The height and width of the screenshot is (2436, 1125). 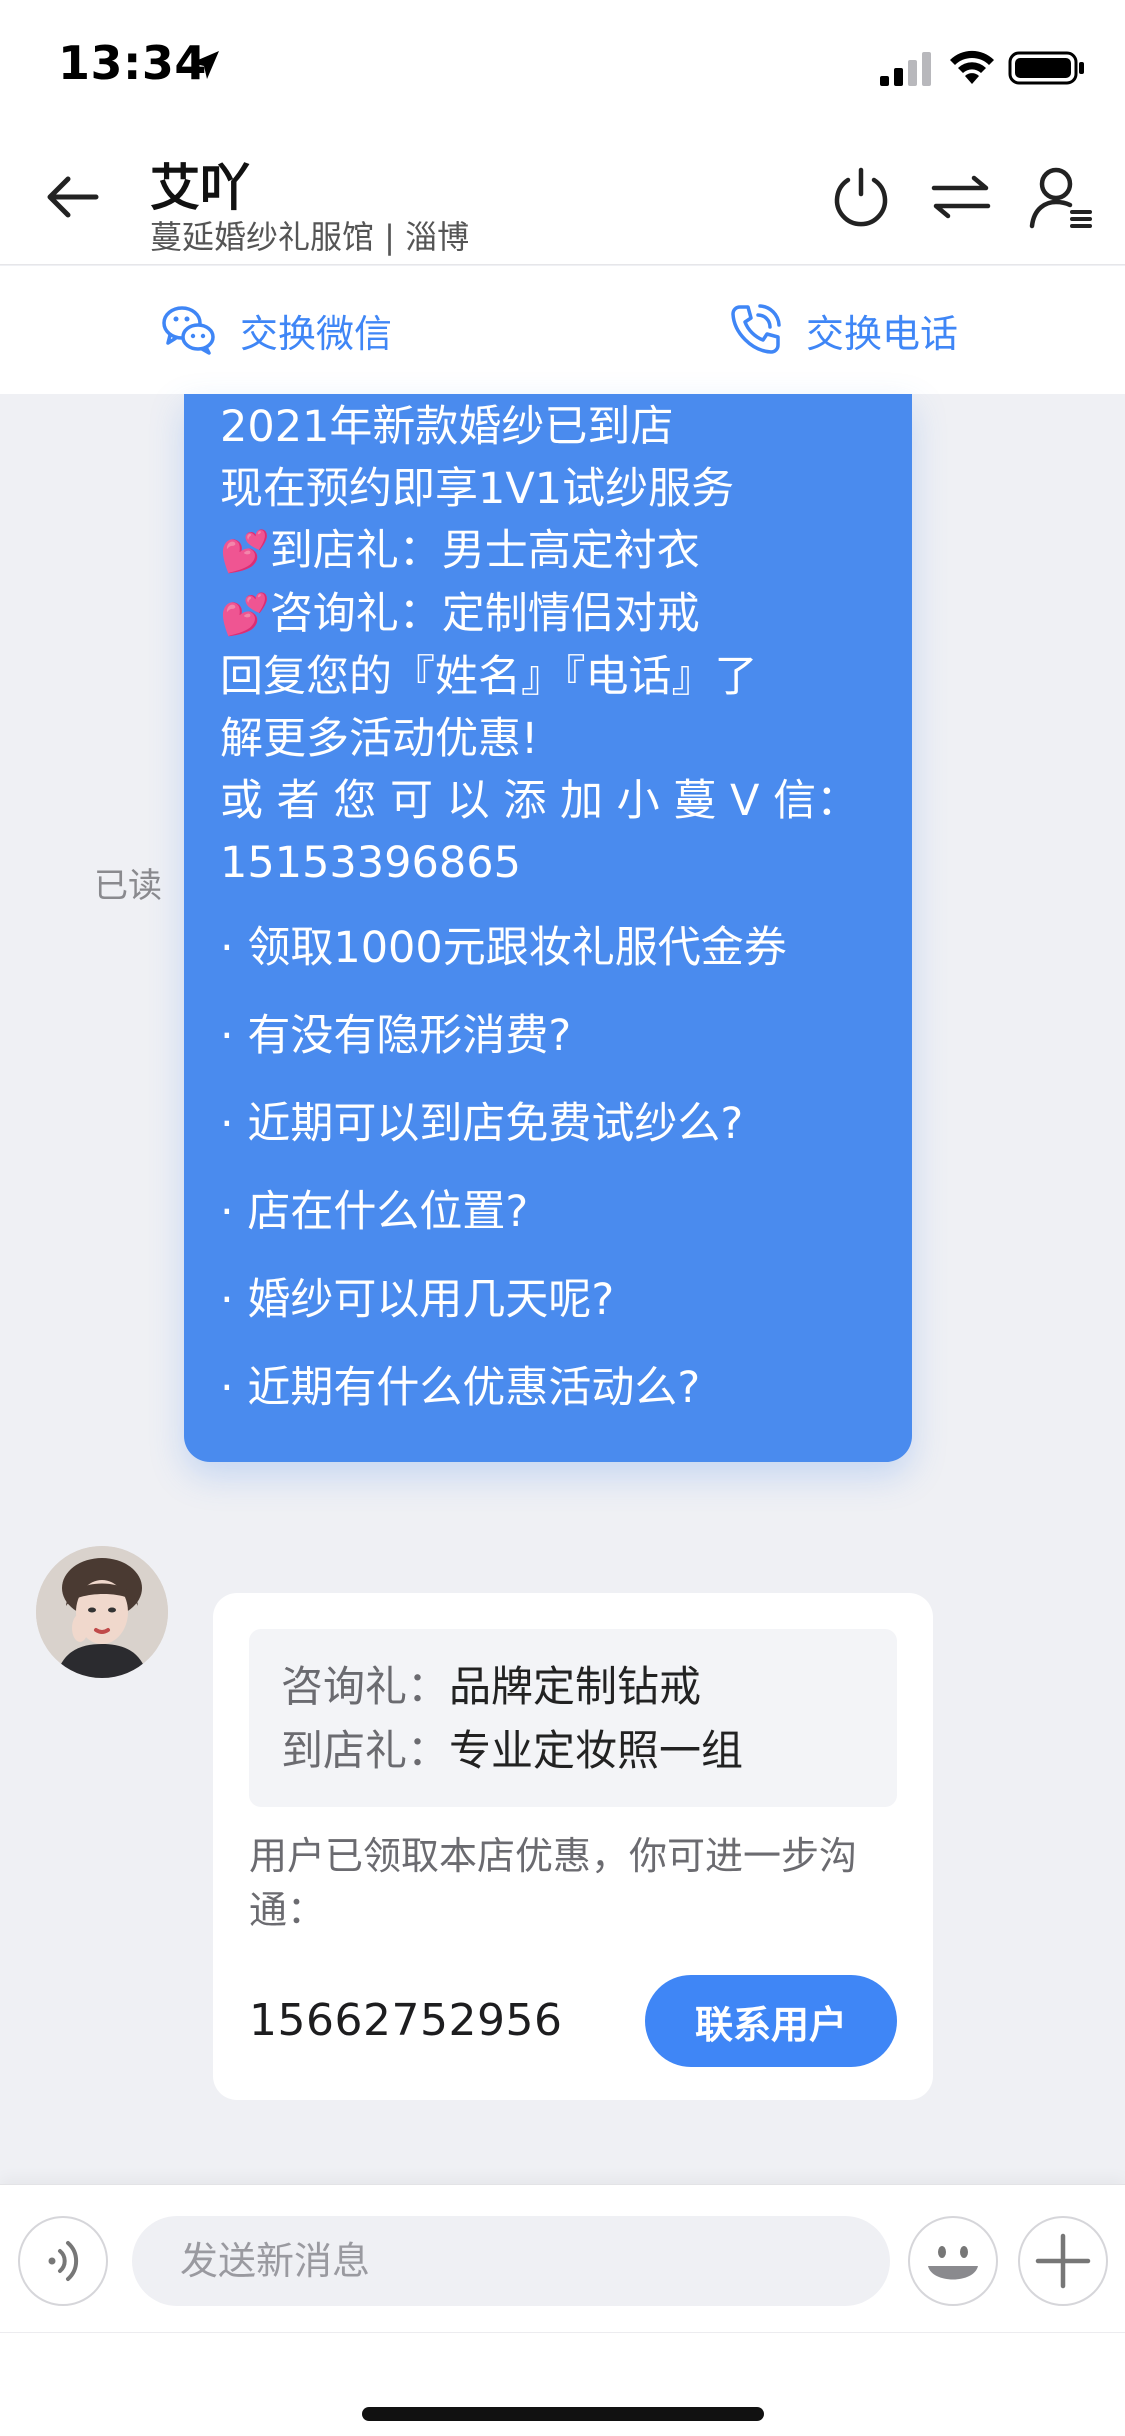 I want to click on user-menu-icon, so click(x=1061, y=197).